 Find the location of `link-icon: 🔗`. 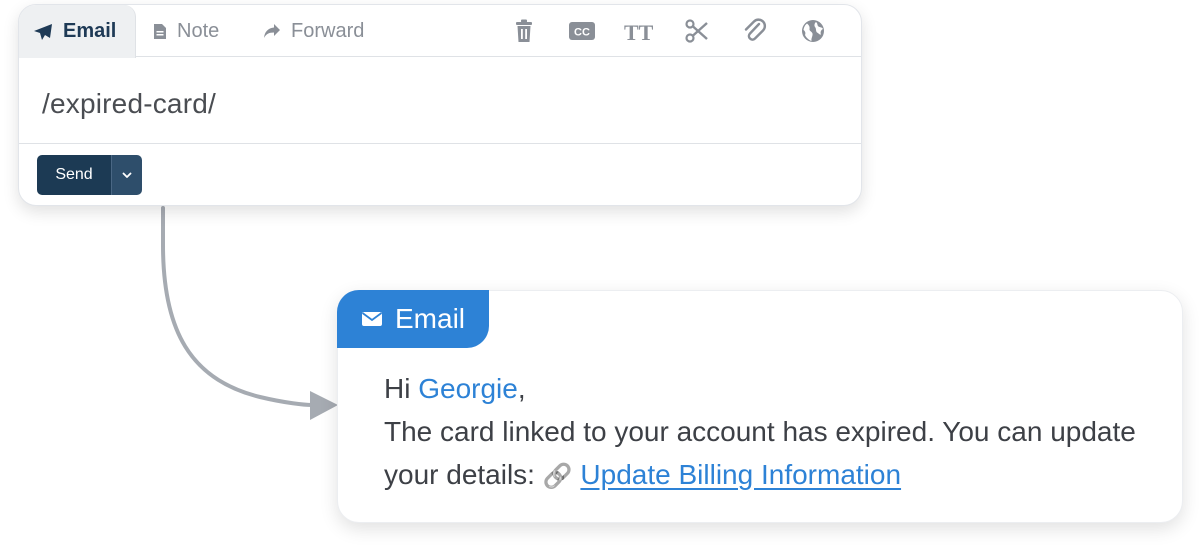

link-icon: 🔗 is located at coordinates (557, 476).